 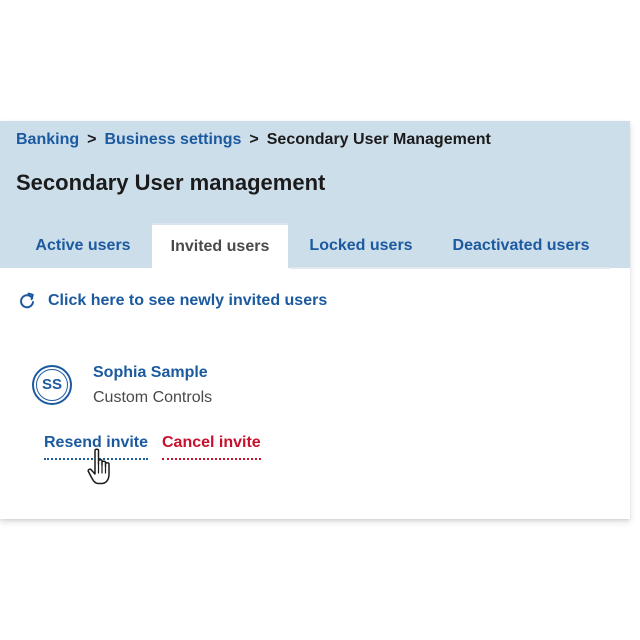 What do you see at coordinates (172, 139) in the screenshot?
I see `breadcrumb-business-settings-link: Business settings` at bounding box center [172, 139].